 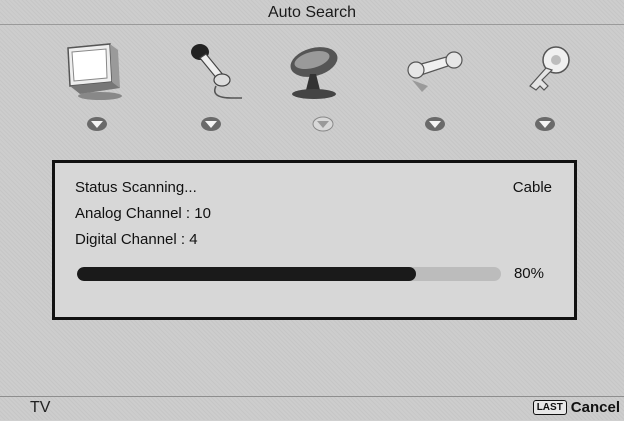 I want to click on cancel-hint: LAST Cancel, so click(x=576, y=407).